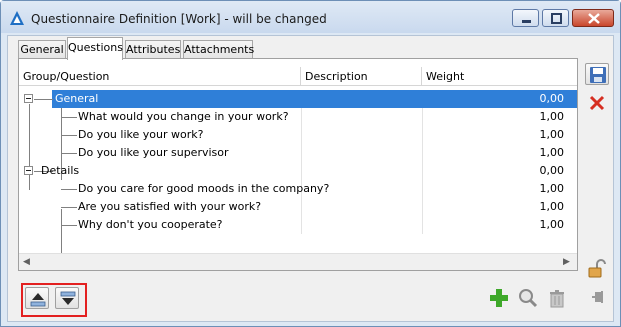 This screenshot has height=327, width=621. I want to click on add-button, so click(499, 298).